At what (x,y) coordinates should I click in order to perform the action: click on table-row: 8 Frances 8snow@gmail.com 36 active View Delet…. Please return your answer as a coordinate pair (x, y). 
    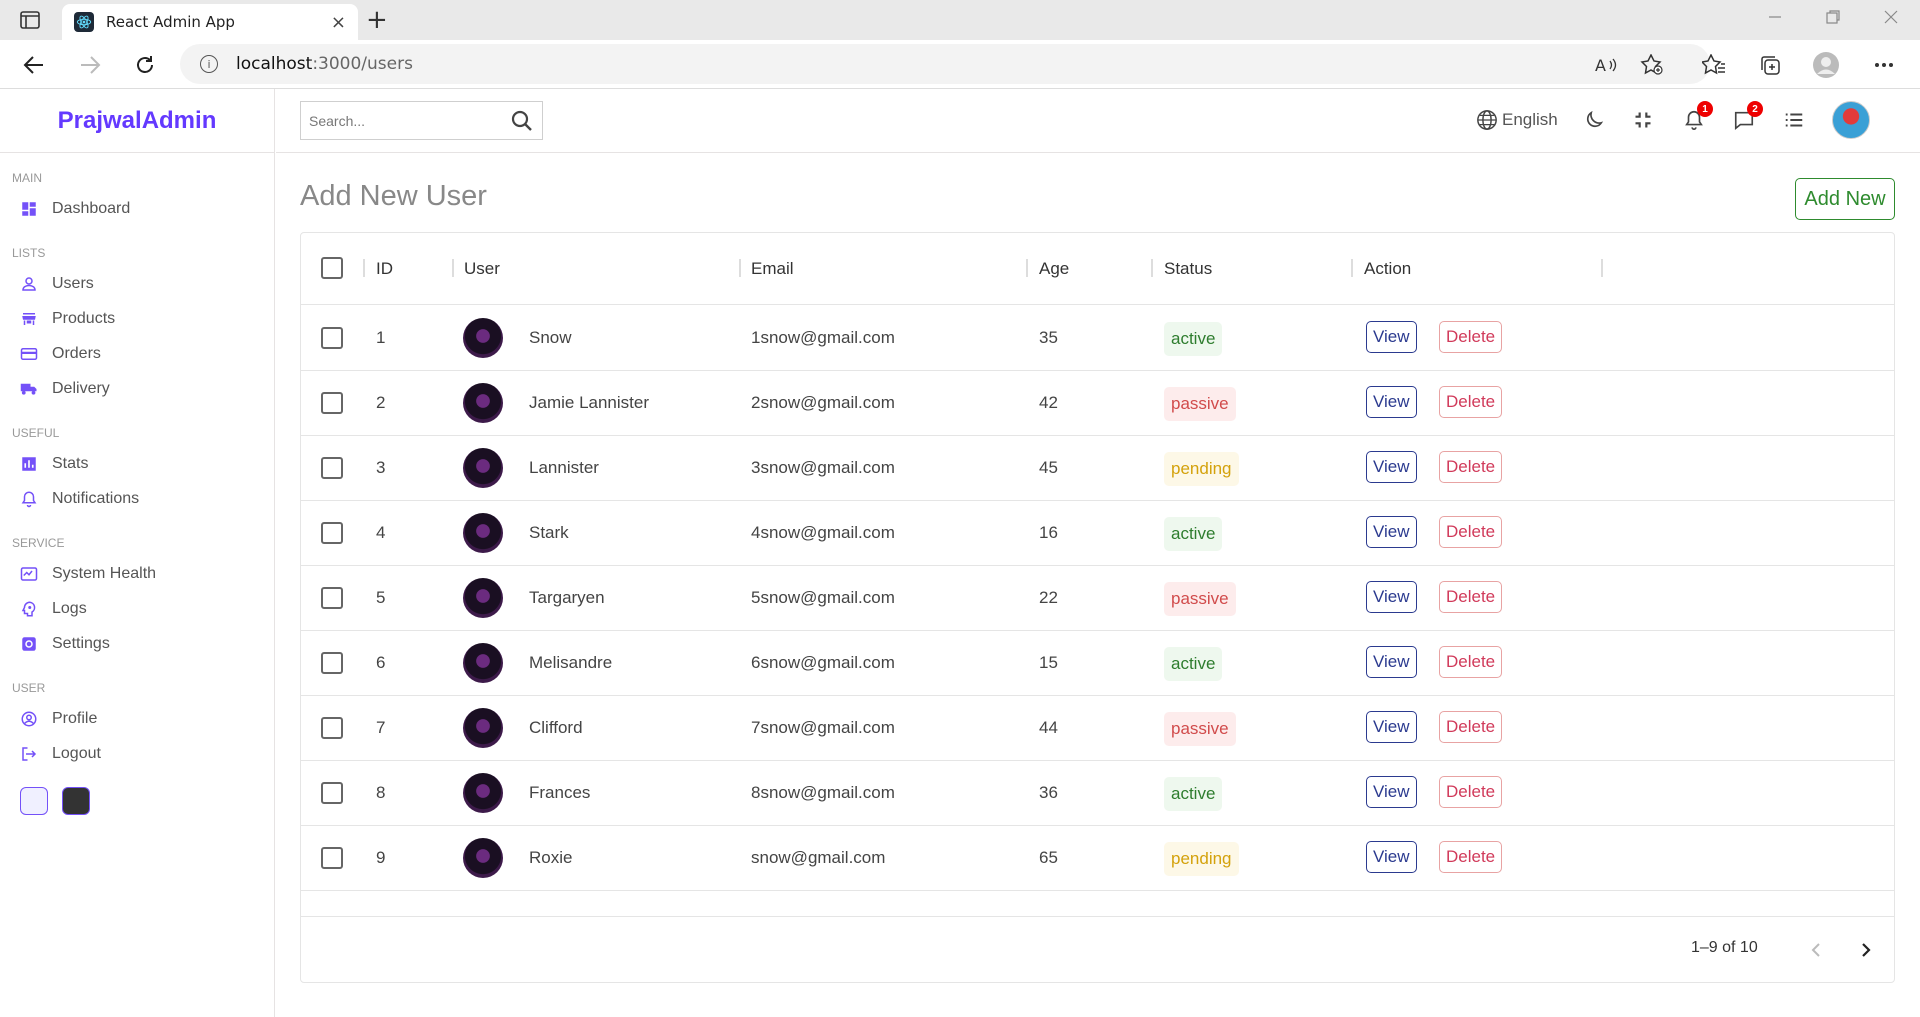
    Looking at the image, I should click on (1097, 793).